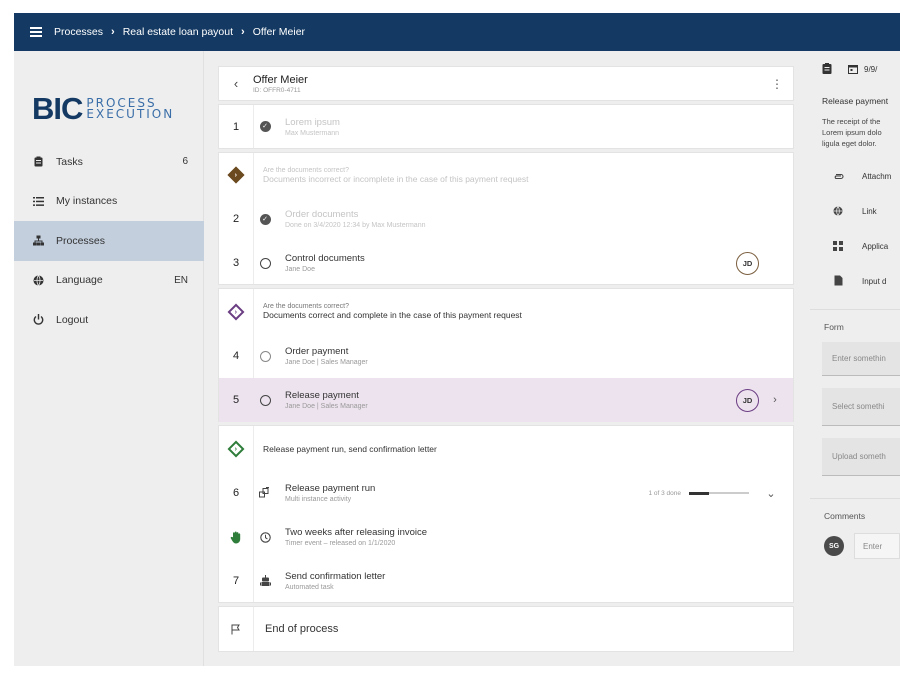 The width and height of the screenshot is (900, 675). I want to click on step-row: 4 Order payment Jane Doe | Sales Manager, so click(506, 356).